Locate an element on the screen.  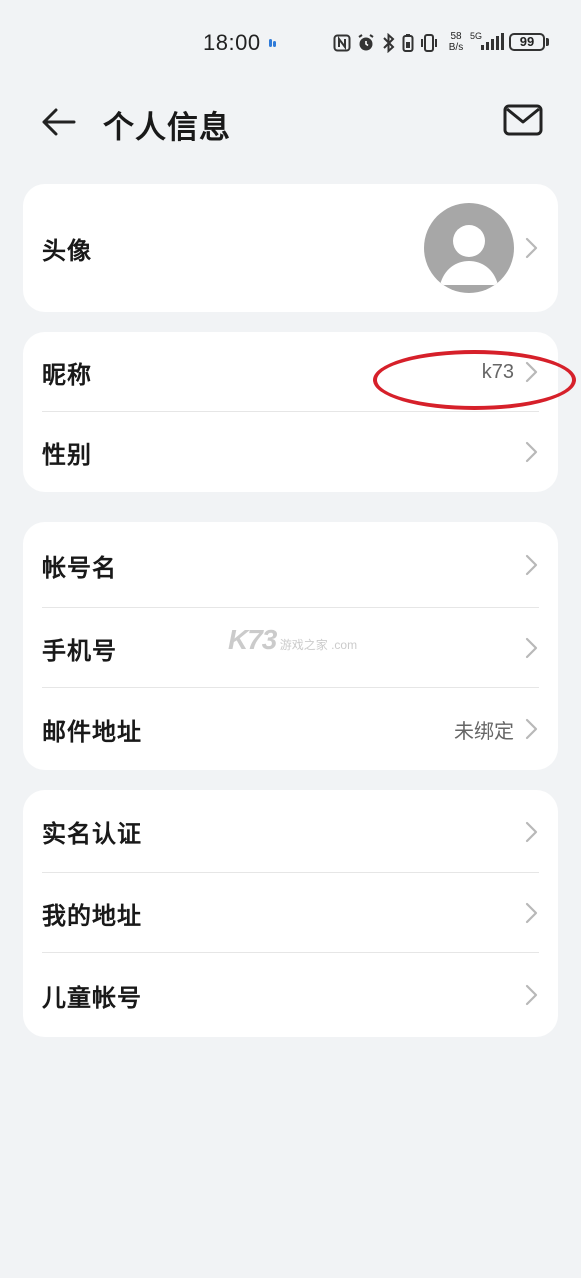
status-icons is located at coordinates (386, 43).